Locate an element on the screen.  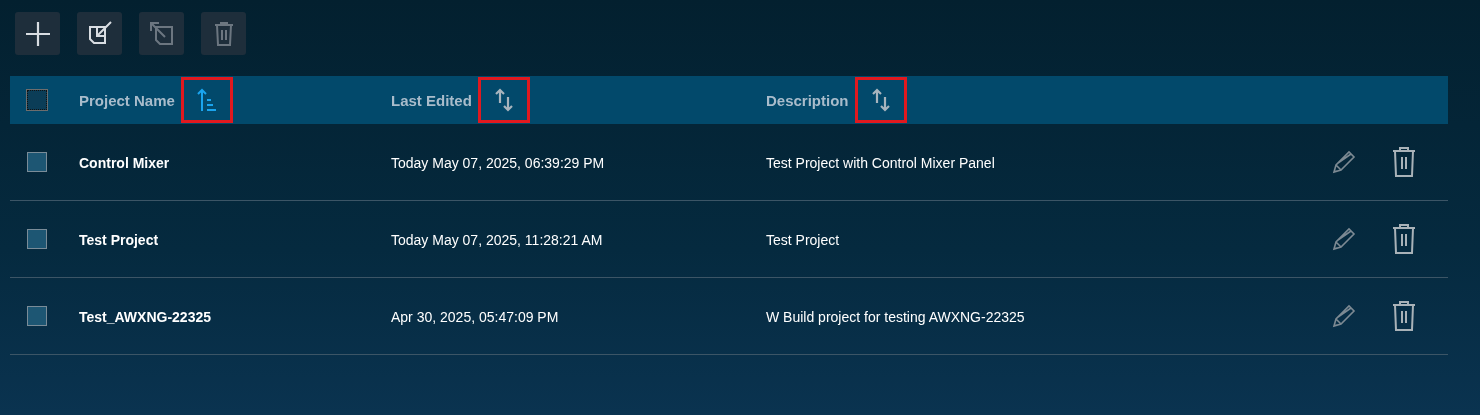
column-header: Last Edited is located at coordinates (431, 100).